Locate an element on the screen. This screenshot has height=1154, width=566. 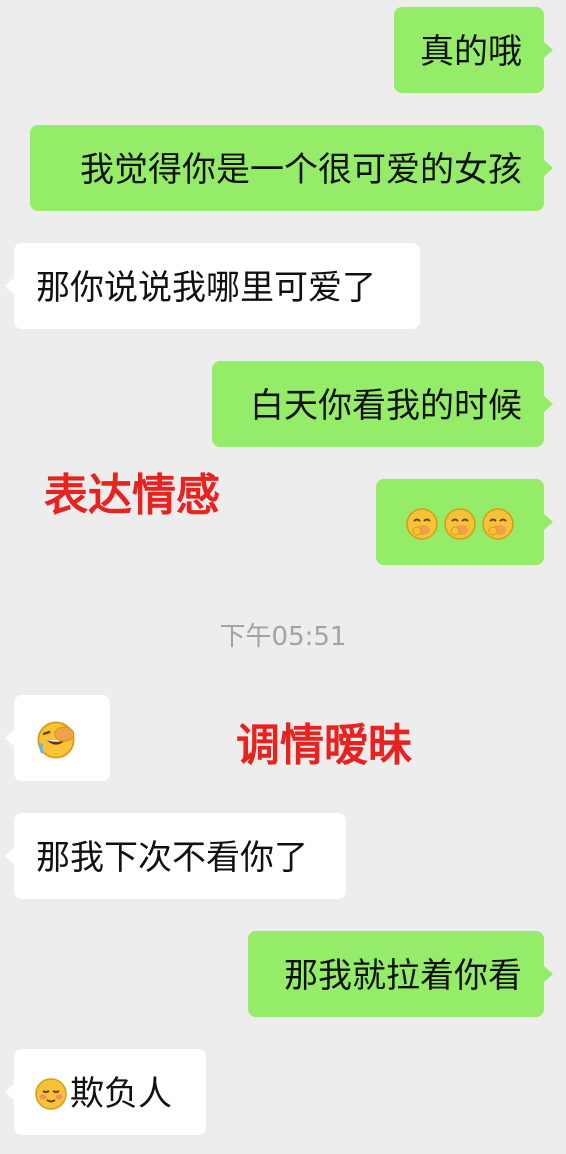
message-bubble-received: 那你说说我哪里可爱了 is located at coordinates (212, 286).